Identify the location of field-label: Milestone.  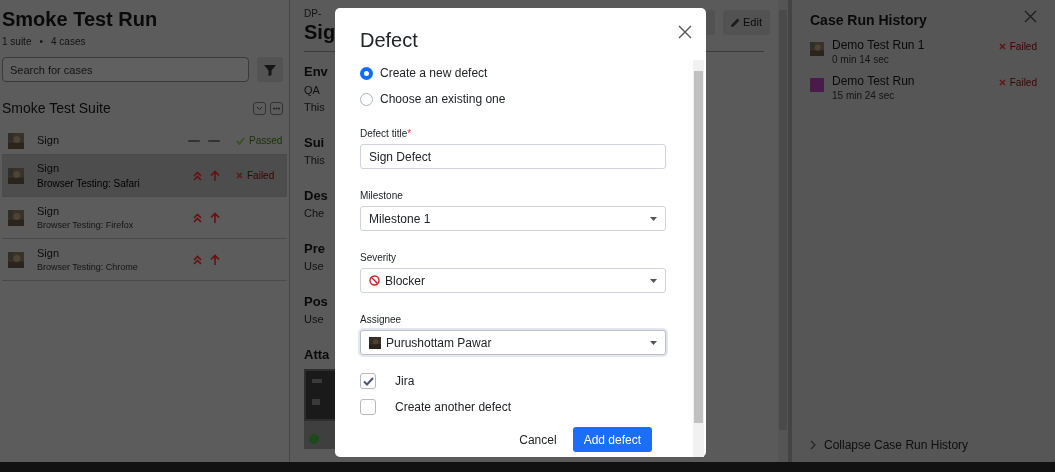
(382, 196).